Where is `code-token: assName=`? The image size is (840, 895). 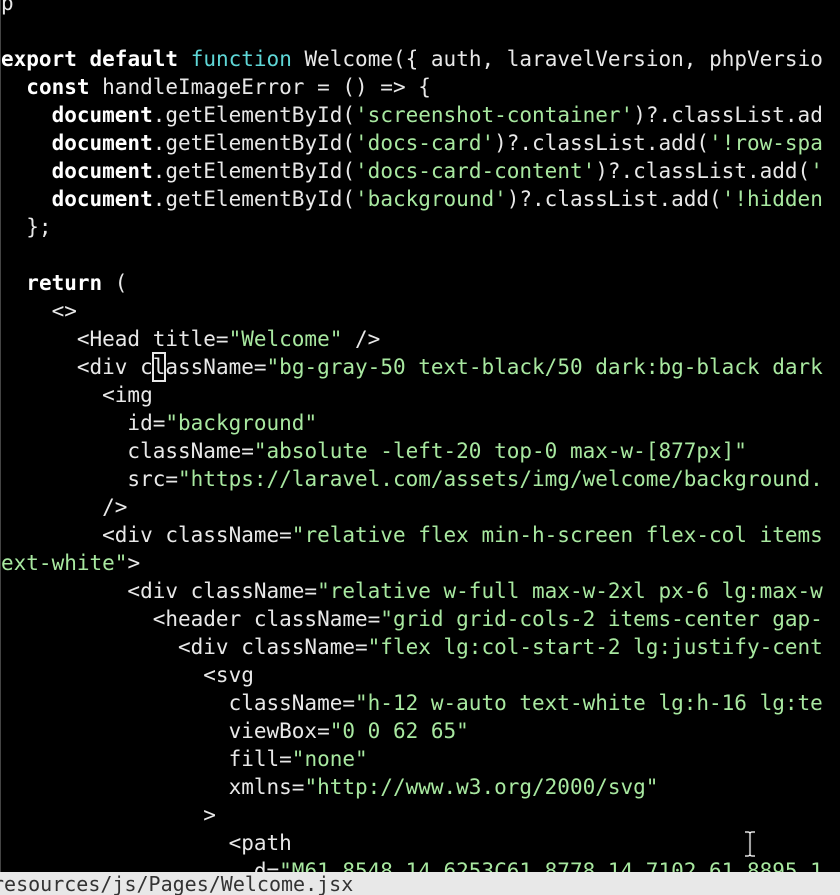 code-token: assName= is located at coordinates (216, 367).